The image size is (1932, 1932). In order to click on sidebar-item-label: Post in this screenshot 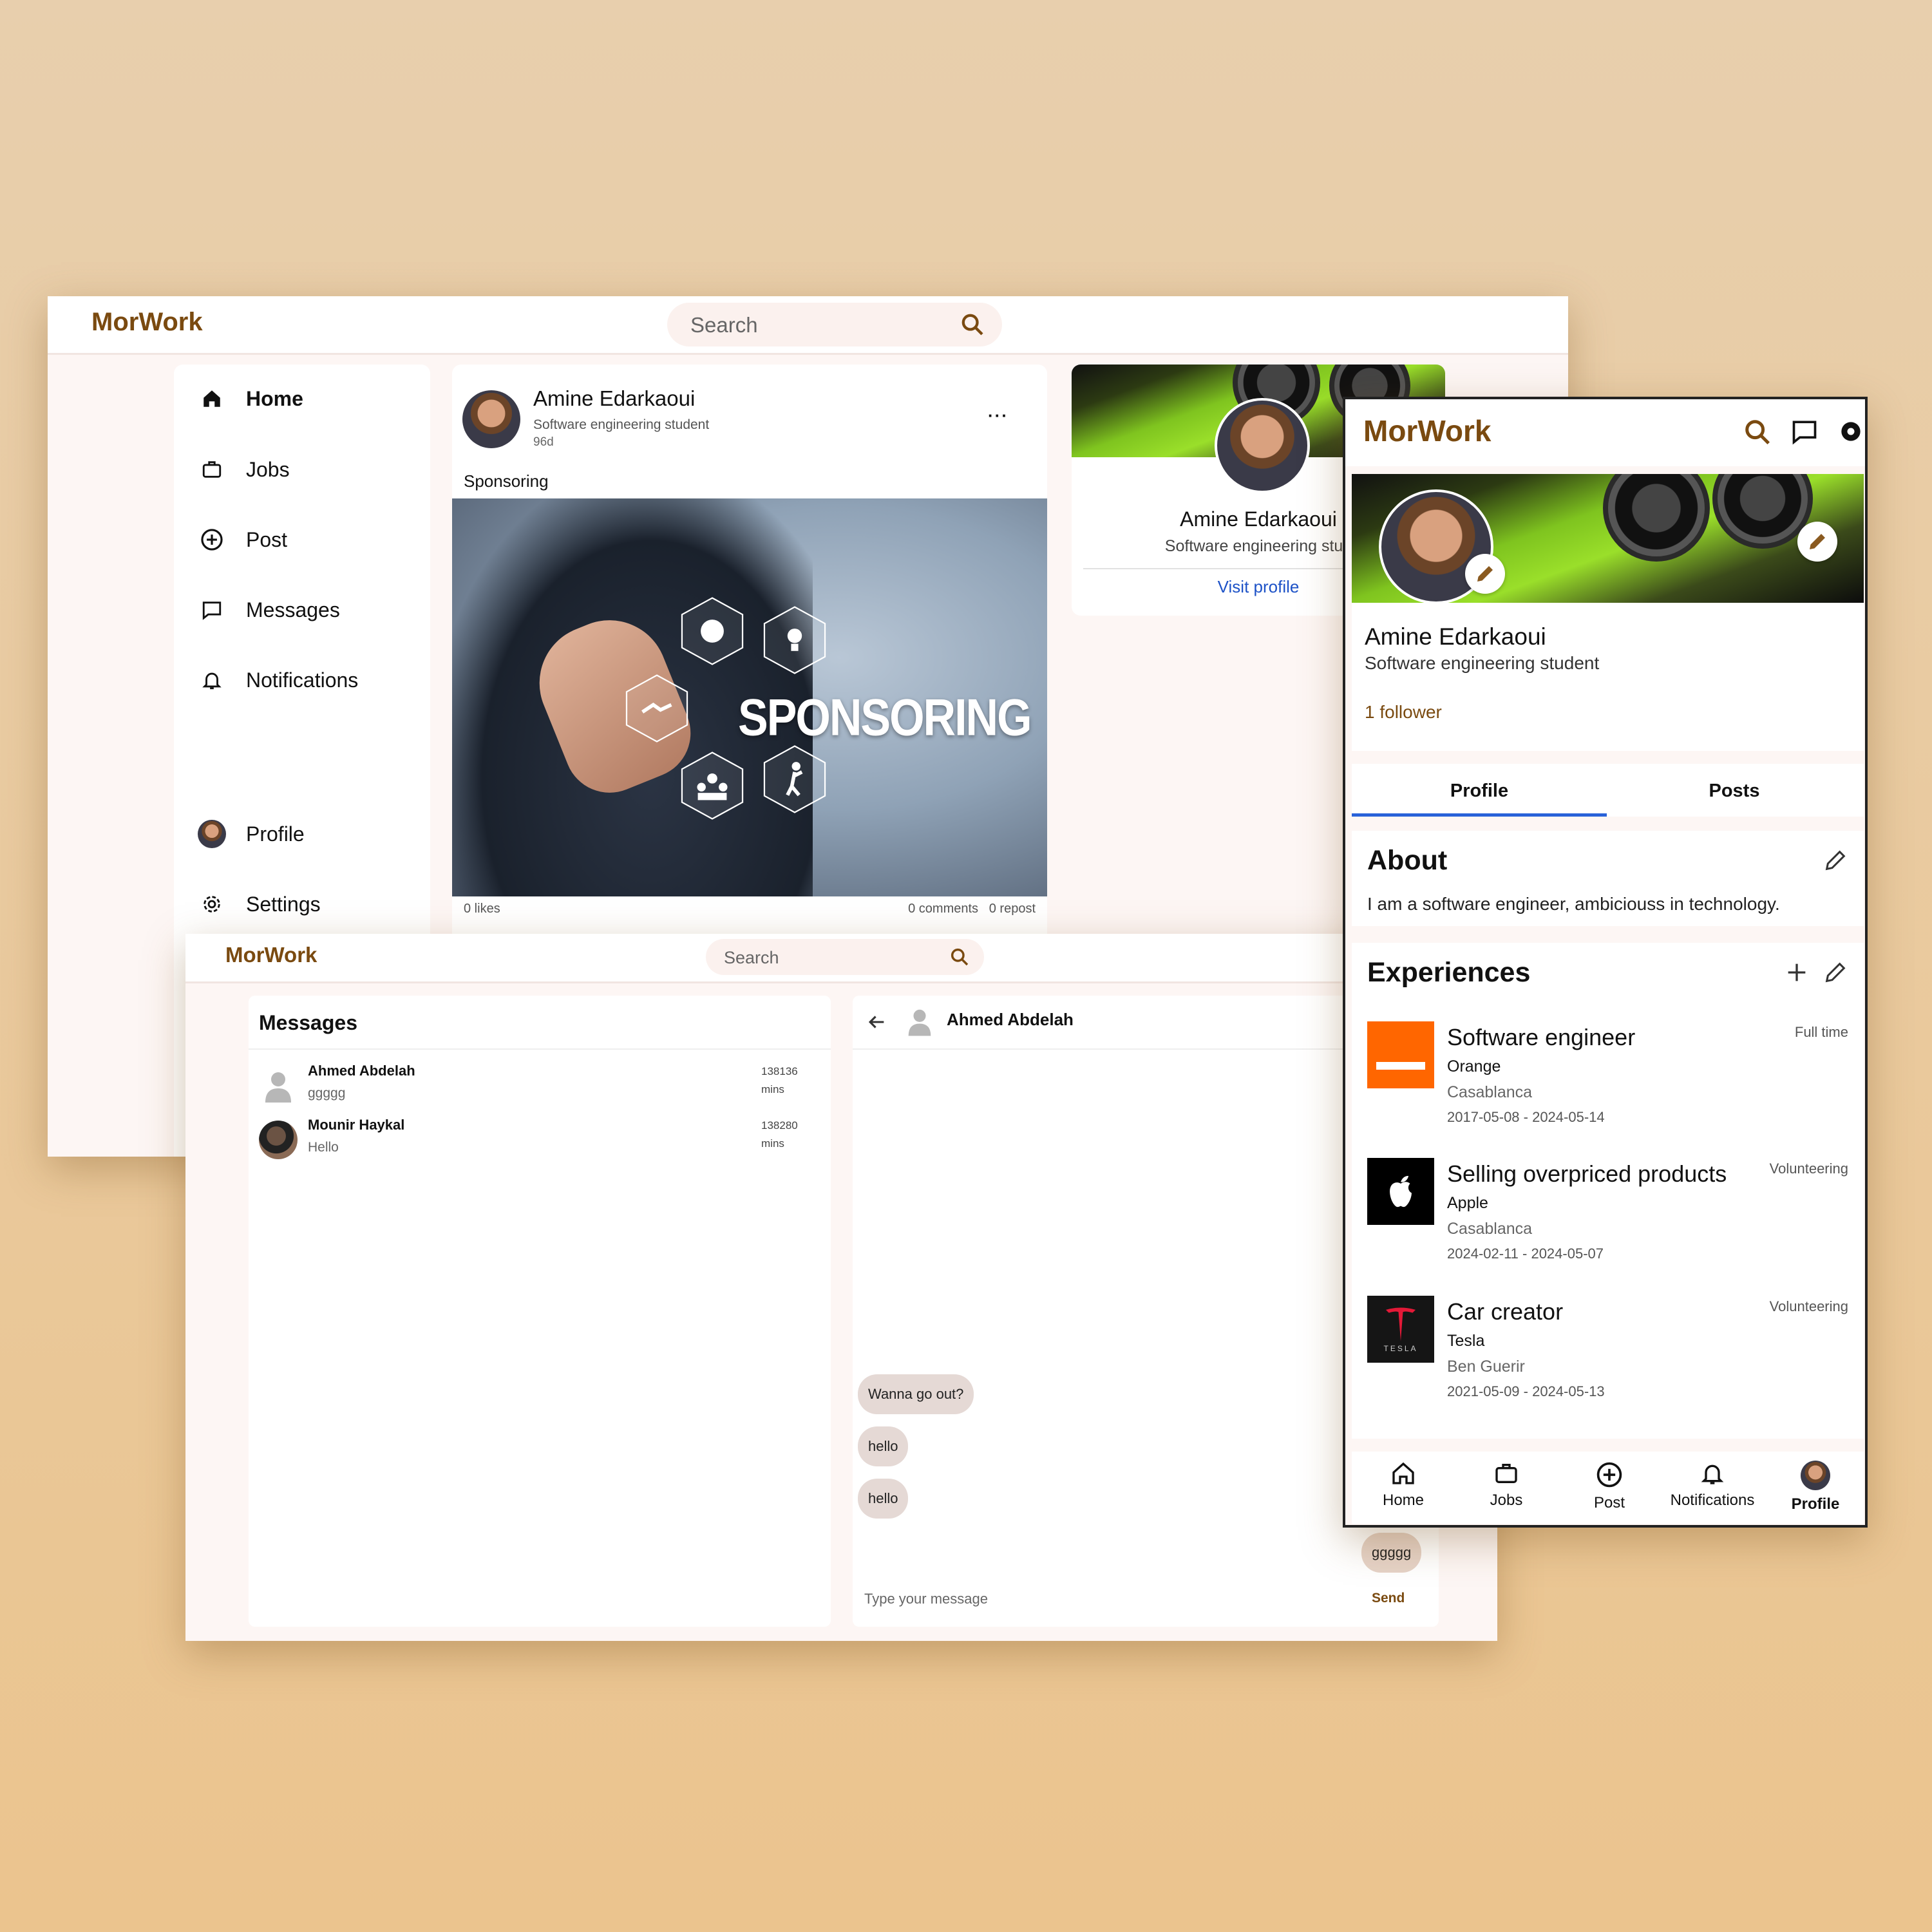, I will do `click(267, 539)`.